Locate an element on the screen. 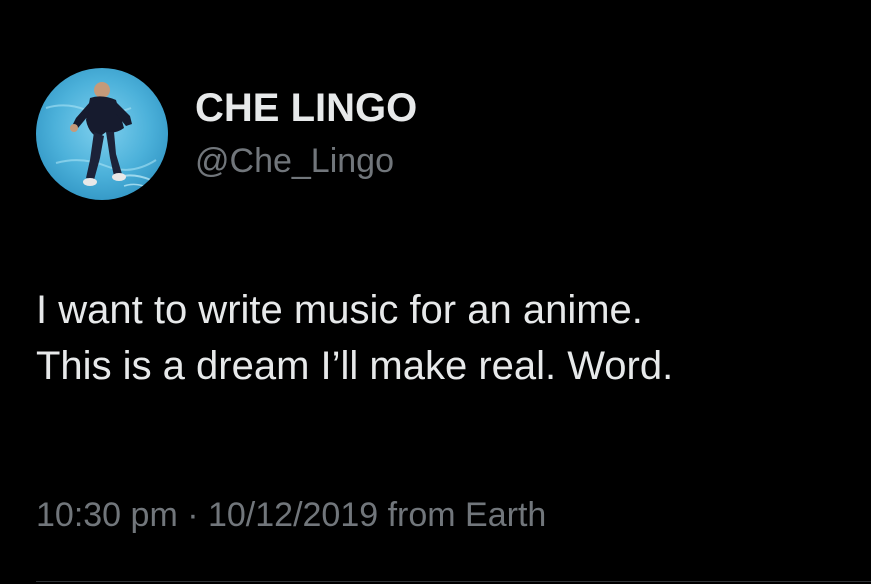 This screenshot has height=584, width=871. tweet-time: 10:30 pm is located at coordinates (107, 515).